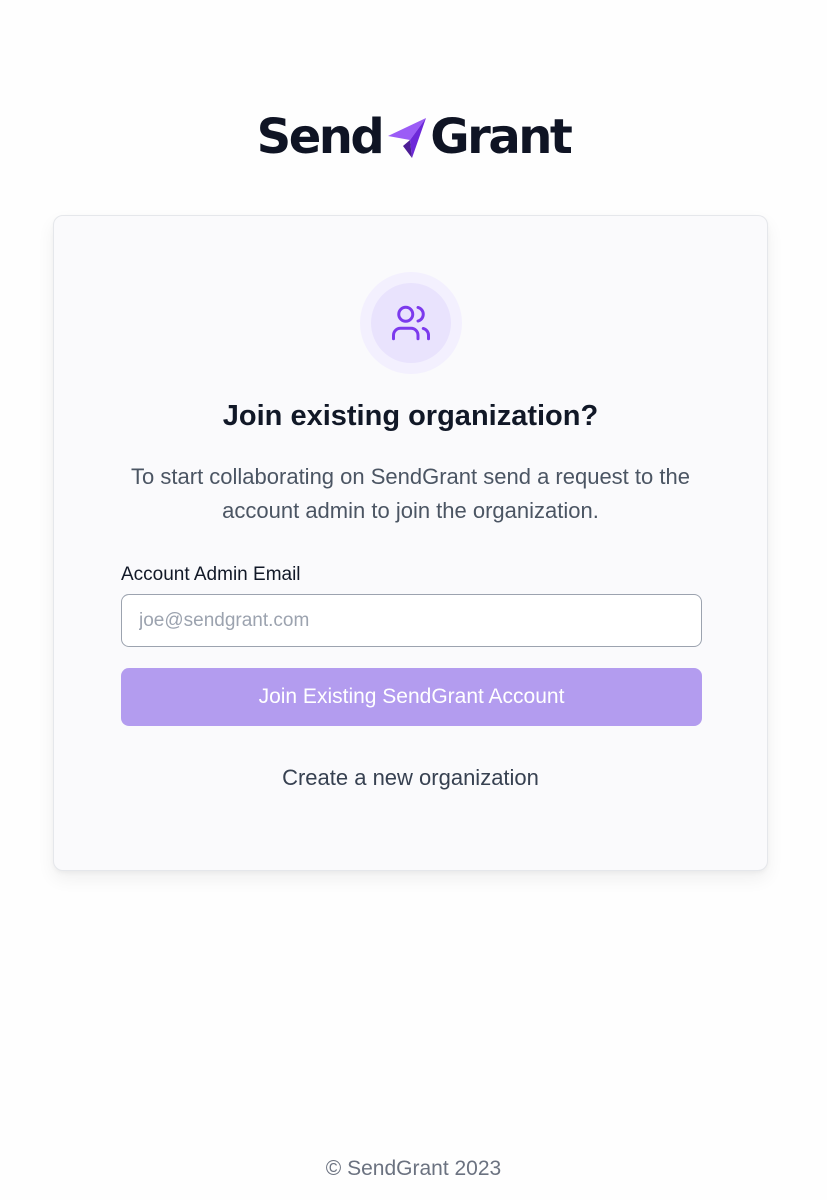 Image resolution: width=827 pixels, height=1200 pixels. Describe the element at coordinates (411, 697) in the screenshot. I see `join-existing-account-button: Join Existing SendGrant Account` at that location.